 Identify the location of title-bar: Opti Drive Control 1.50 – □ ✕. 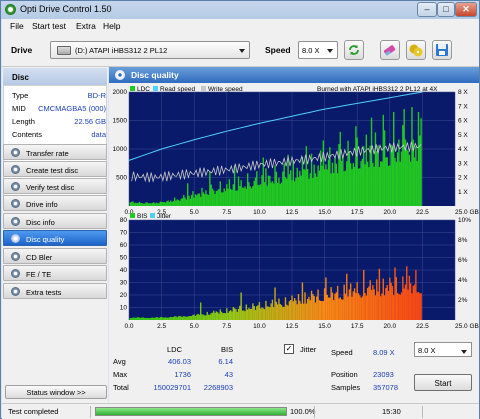
(240, 10).